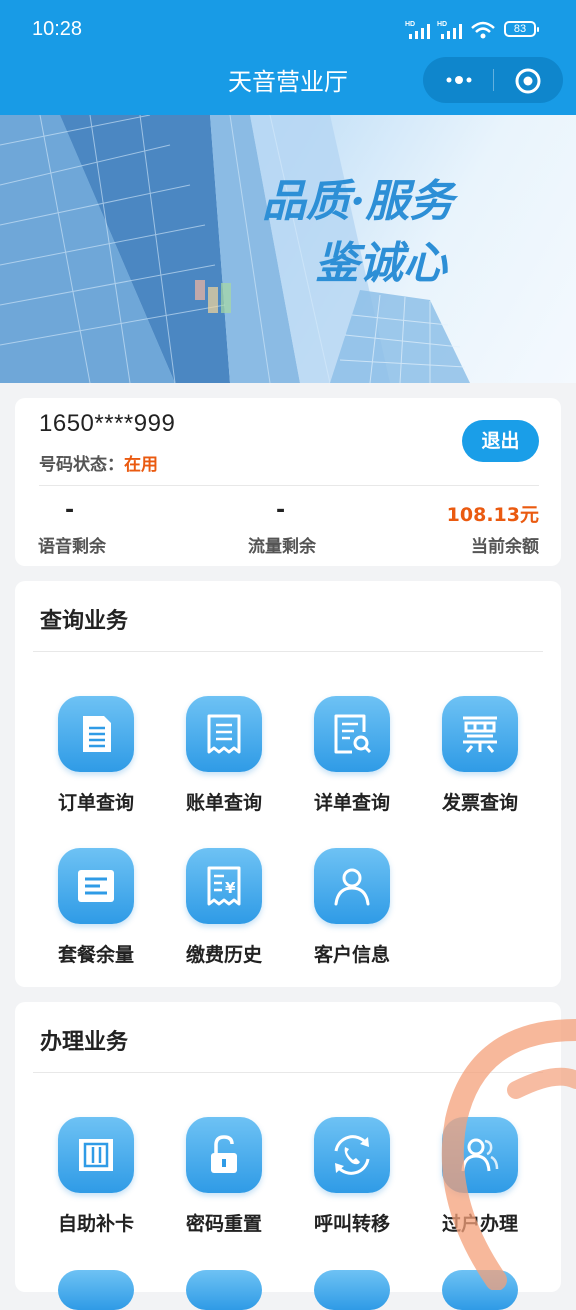 The width and height of the screenshot is (576, 1310). I want to click on more-icon, so click(459, 80).